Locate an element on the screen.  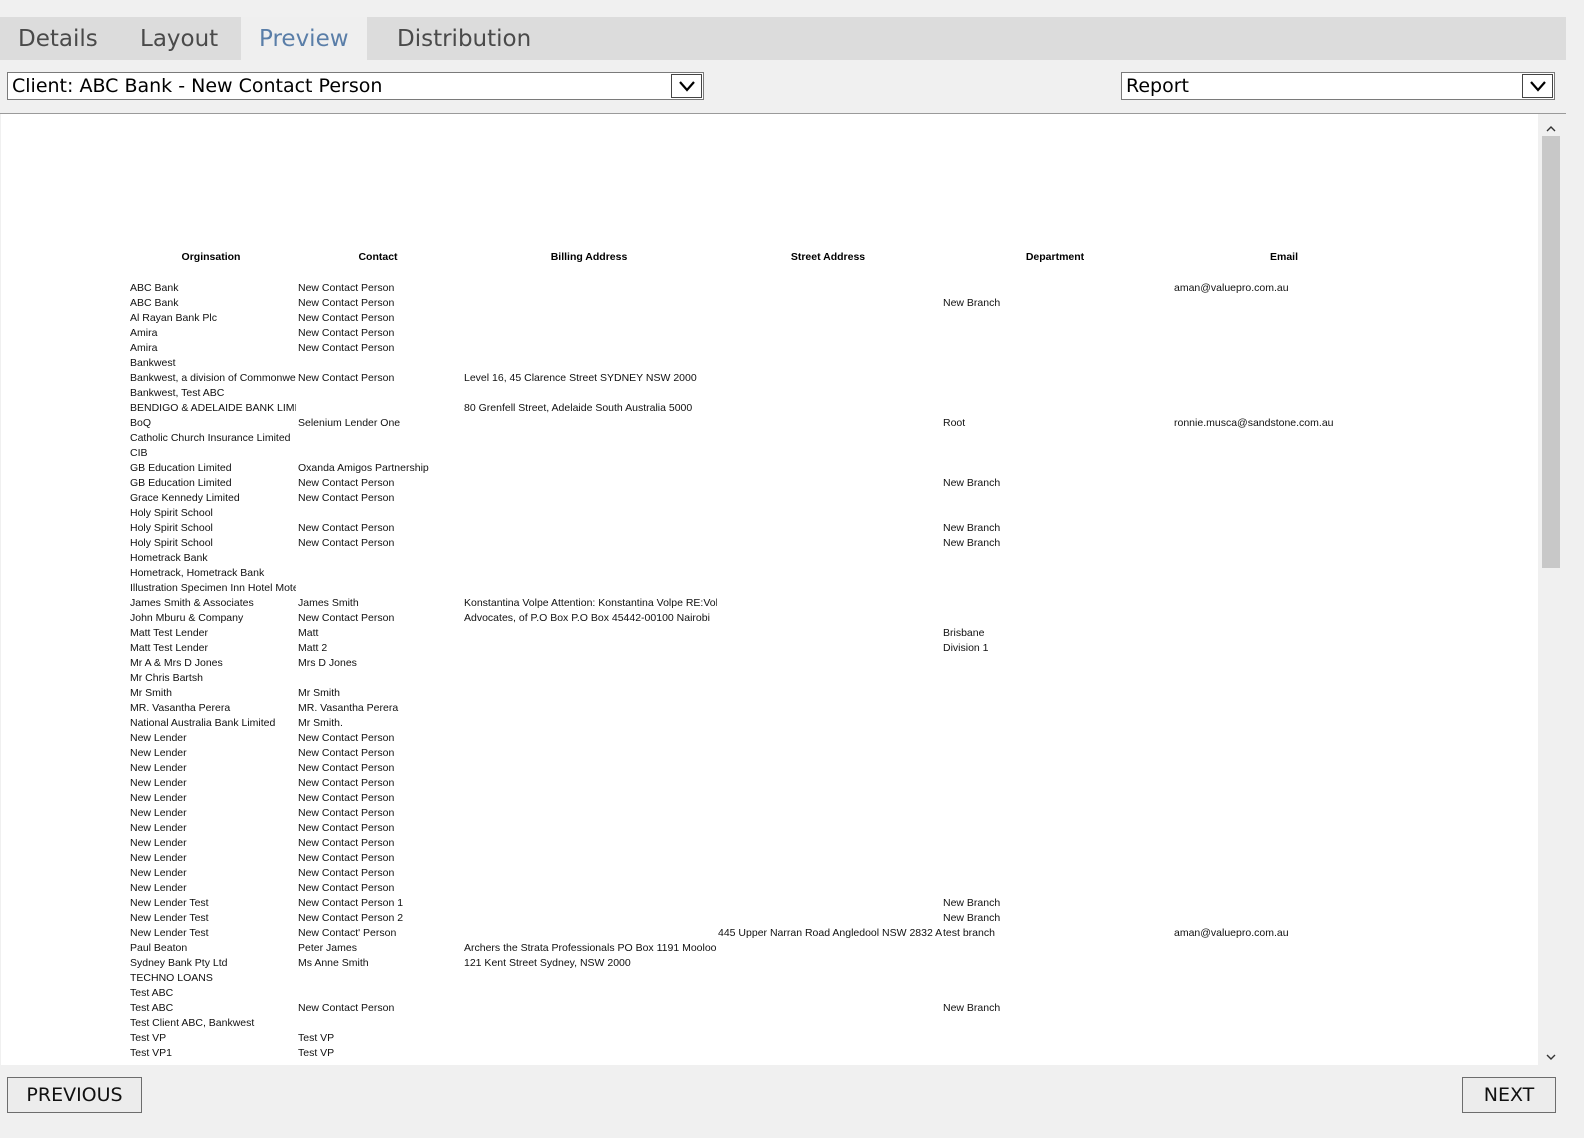
table-row: Mr Smith Mr Smith is located at coordinates (769, 693).